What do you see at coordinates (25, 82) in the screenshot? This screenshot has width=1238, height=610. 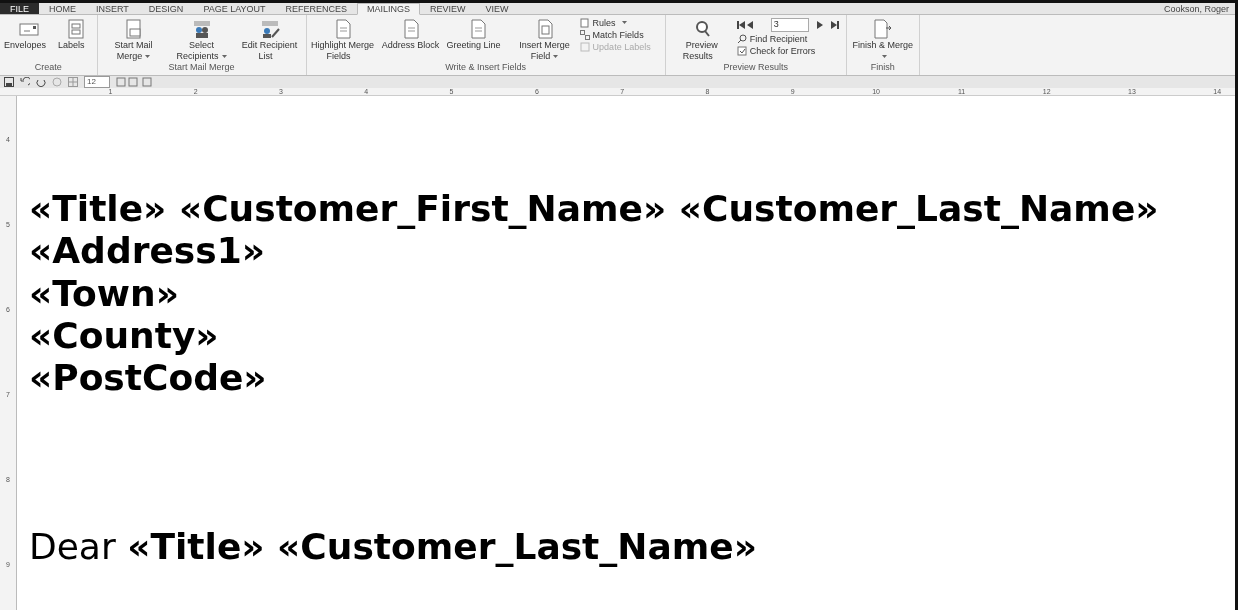 I see `undo-icon` at bounding box center [25, 82].